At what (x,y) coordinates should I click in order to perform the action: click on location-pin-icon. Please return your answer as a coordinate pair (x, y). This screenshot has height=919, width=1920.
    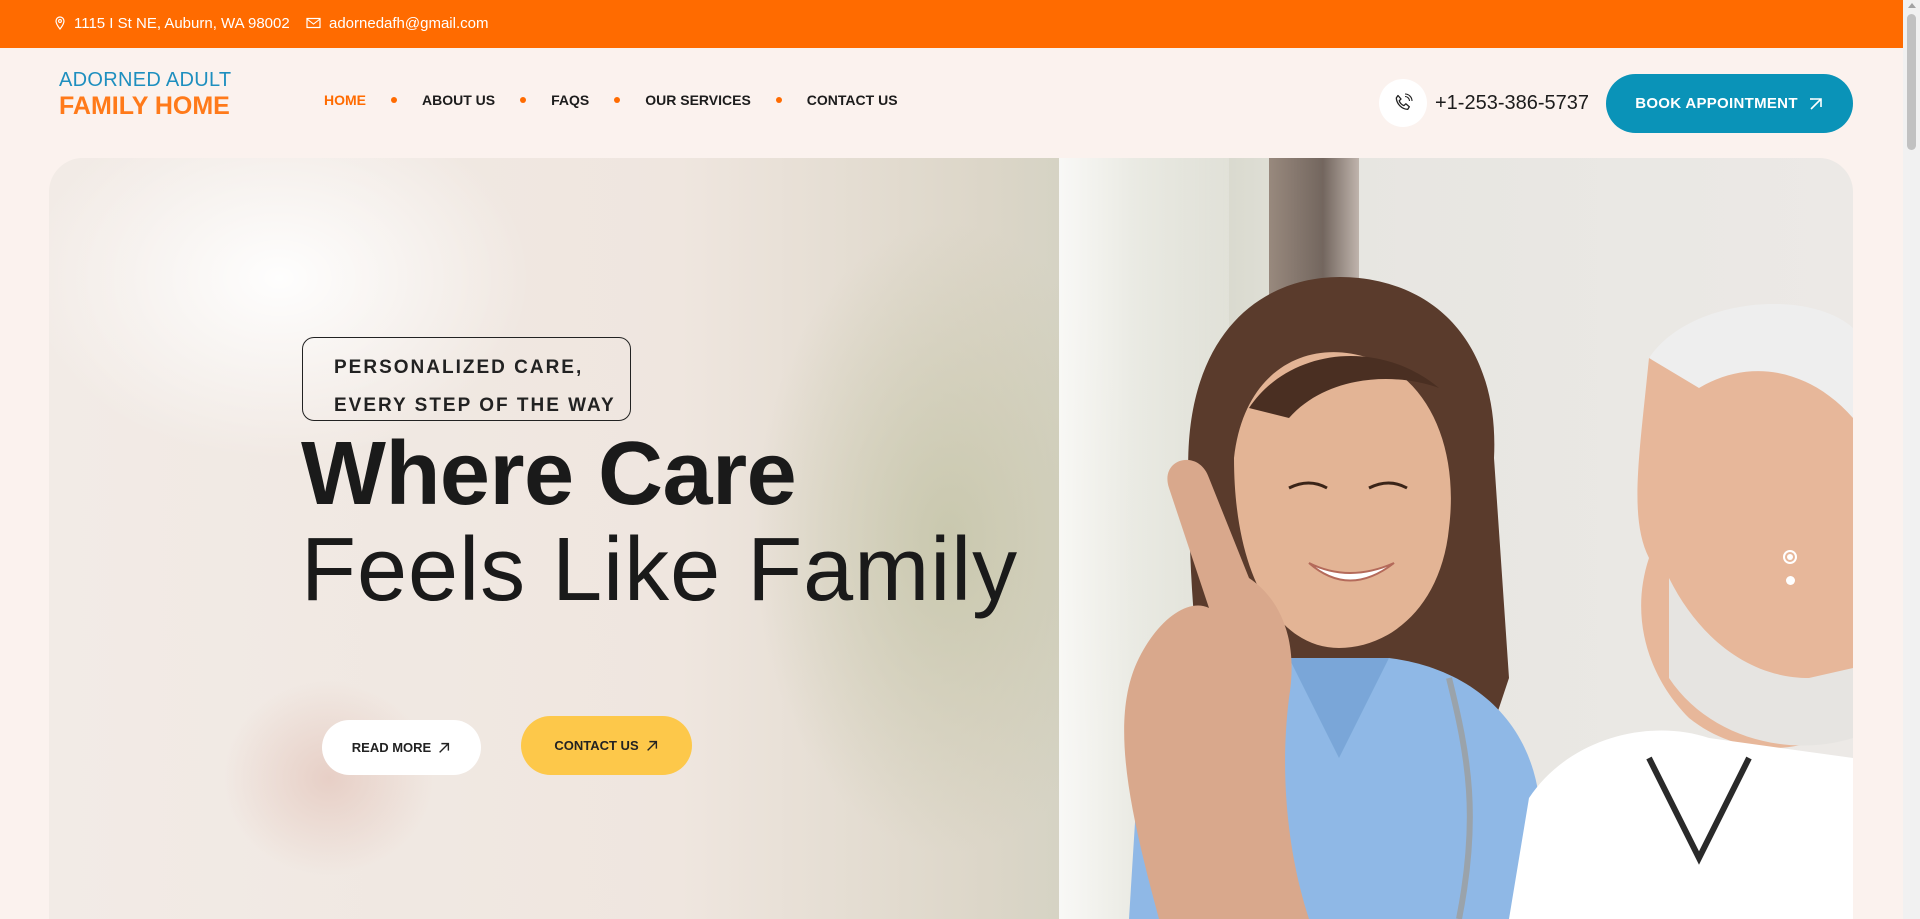
    Looking at the image, I should click on (60, 23).